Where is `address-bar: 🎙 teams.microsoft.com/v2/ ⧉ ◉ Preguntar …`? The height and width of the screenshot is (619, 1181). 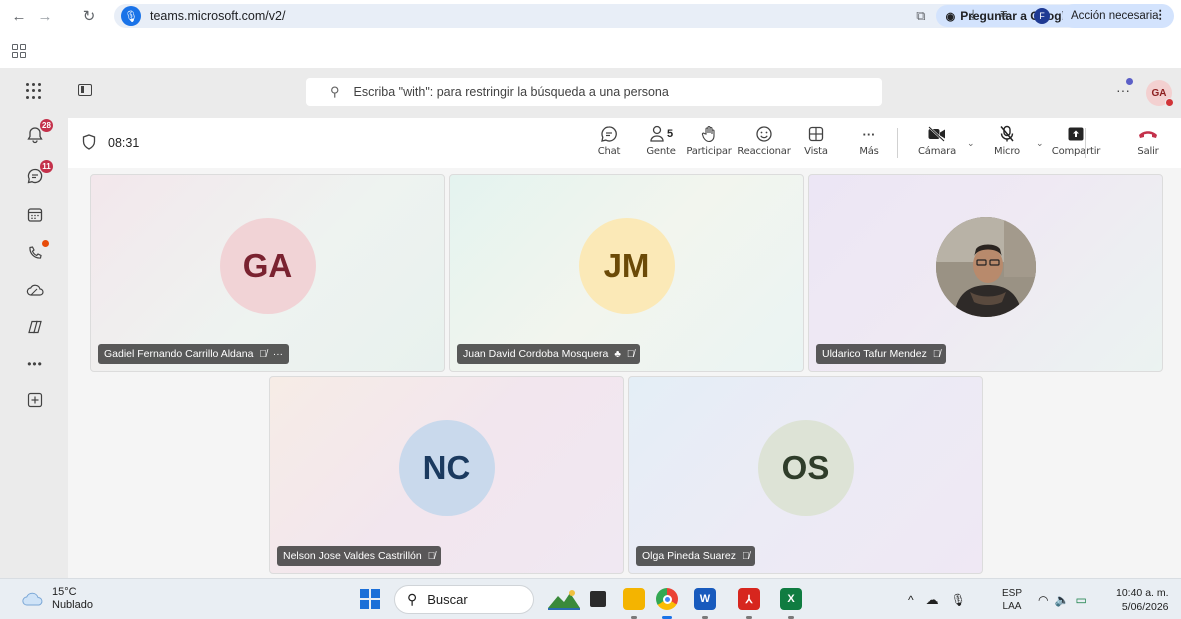 address-bar: 🎙 teams.microsoft.com/v2/ ⧉ ◉ Preguntar … is located at coordinates (614, 16).